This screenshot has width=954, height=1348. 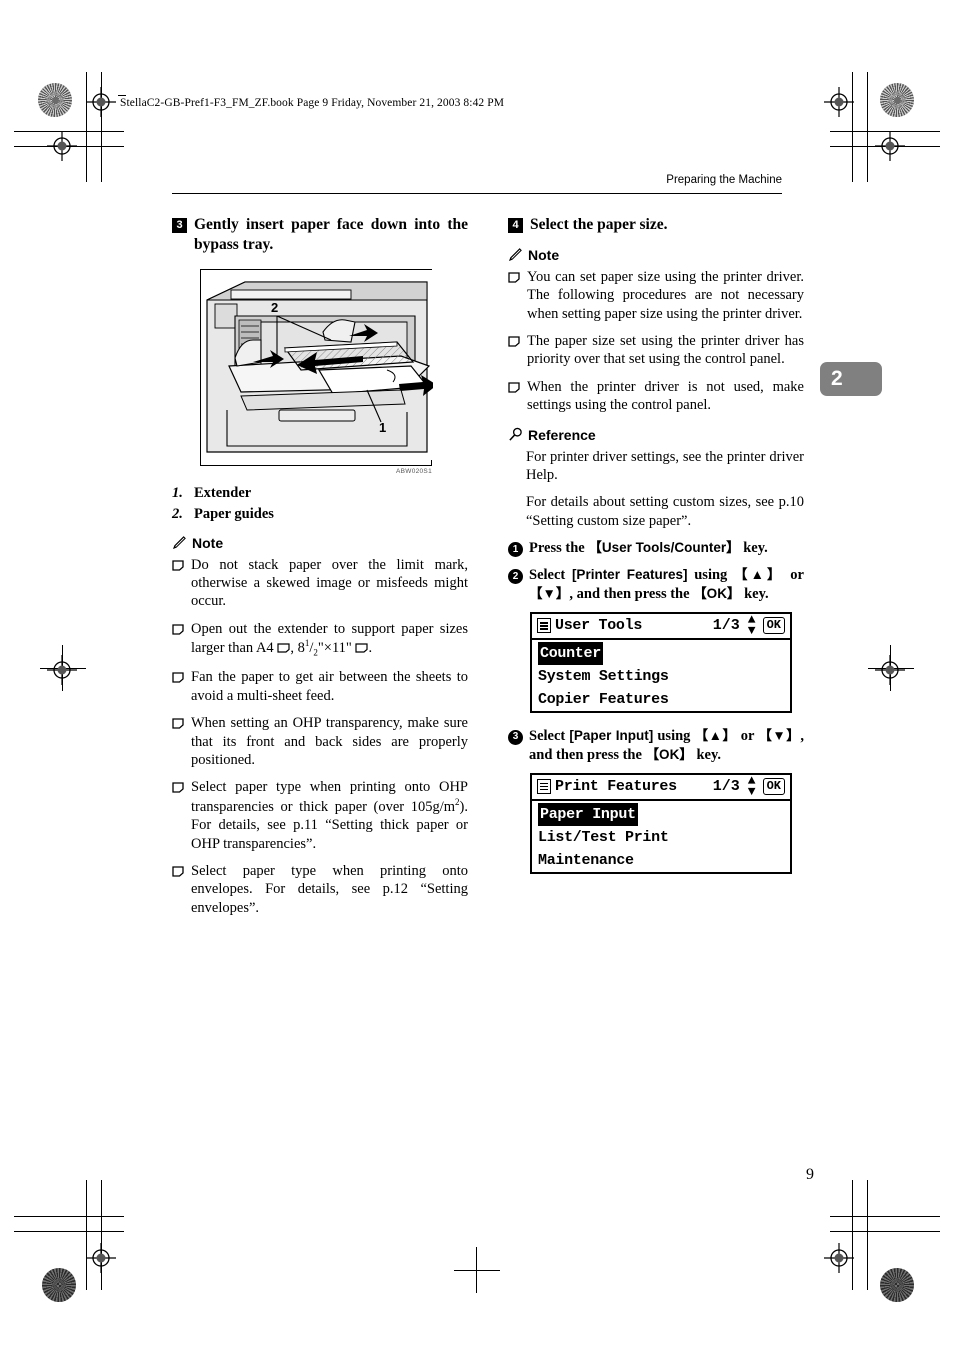 What do you see at coordinates (562, 434) in the screenshot?
I see `reference-label: Reference` at bounding box center [562, 434].